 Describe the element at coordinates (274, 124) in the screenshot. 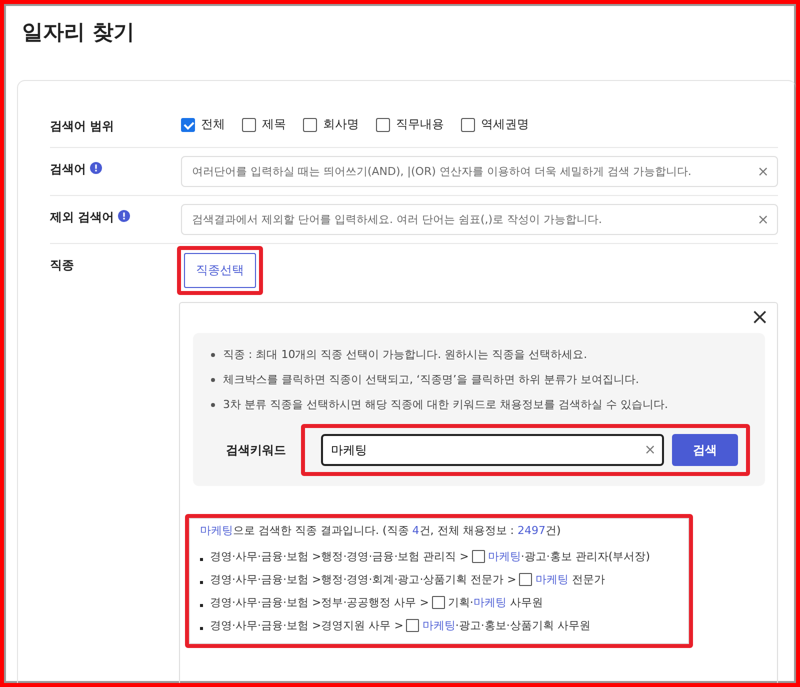

I see `option-label: 제목` at that location.